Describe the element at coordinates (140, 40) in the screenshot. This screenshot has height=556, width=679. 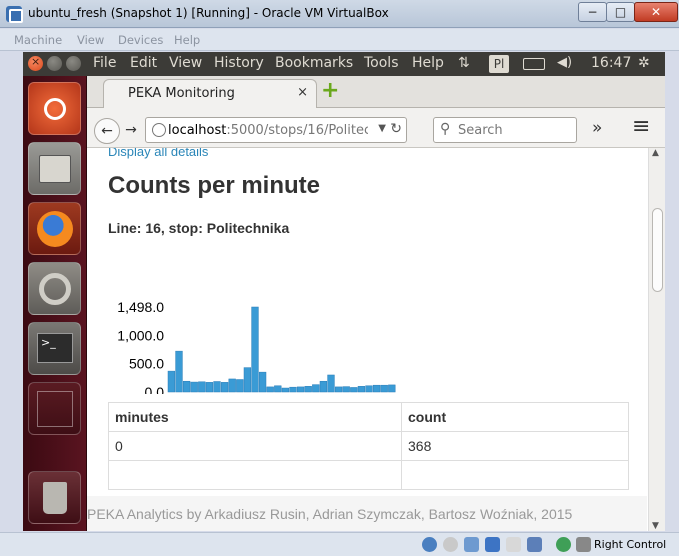
I see `host-menu-devices: Devices` at that location.